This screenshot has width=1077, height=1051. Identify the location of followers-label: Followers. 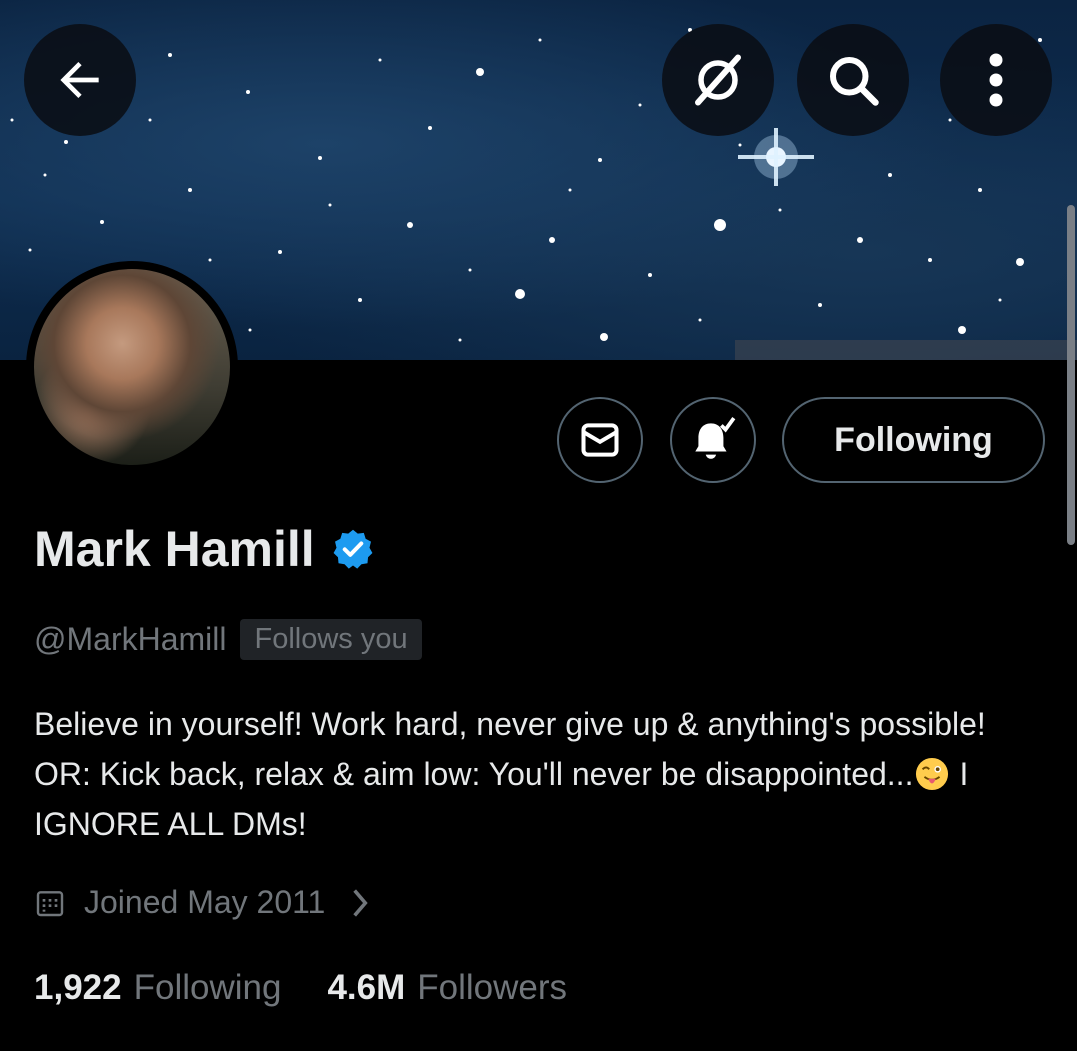
(492, 987).